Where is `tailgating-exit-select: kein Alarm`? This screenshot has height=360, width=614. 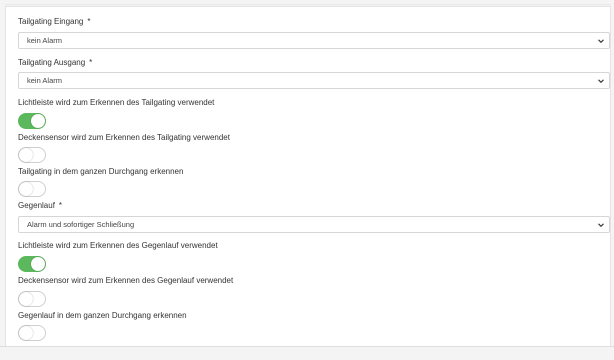
tailgating-exit-select: kein Alarm is located at coordinates (314, 80).